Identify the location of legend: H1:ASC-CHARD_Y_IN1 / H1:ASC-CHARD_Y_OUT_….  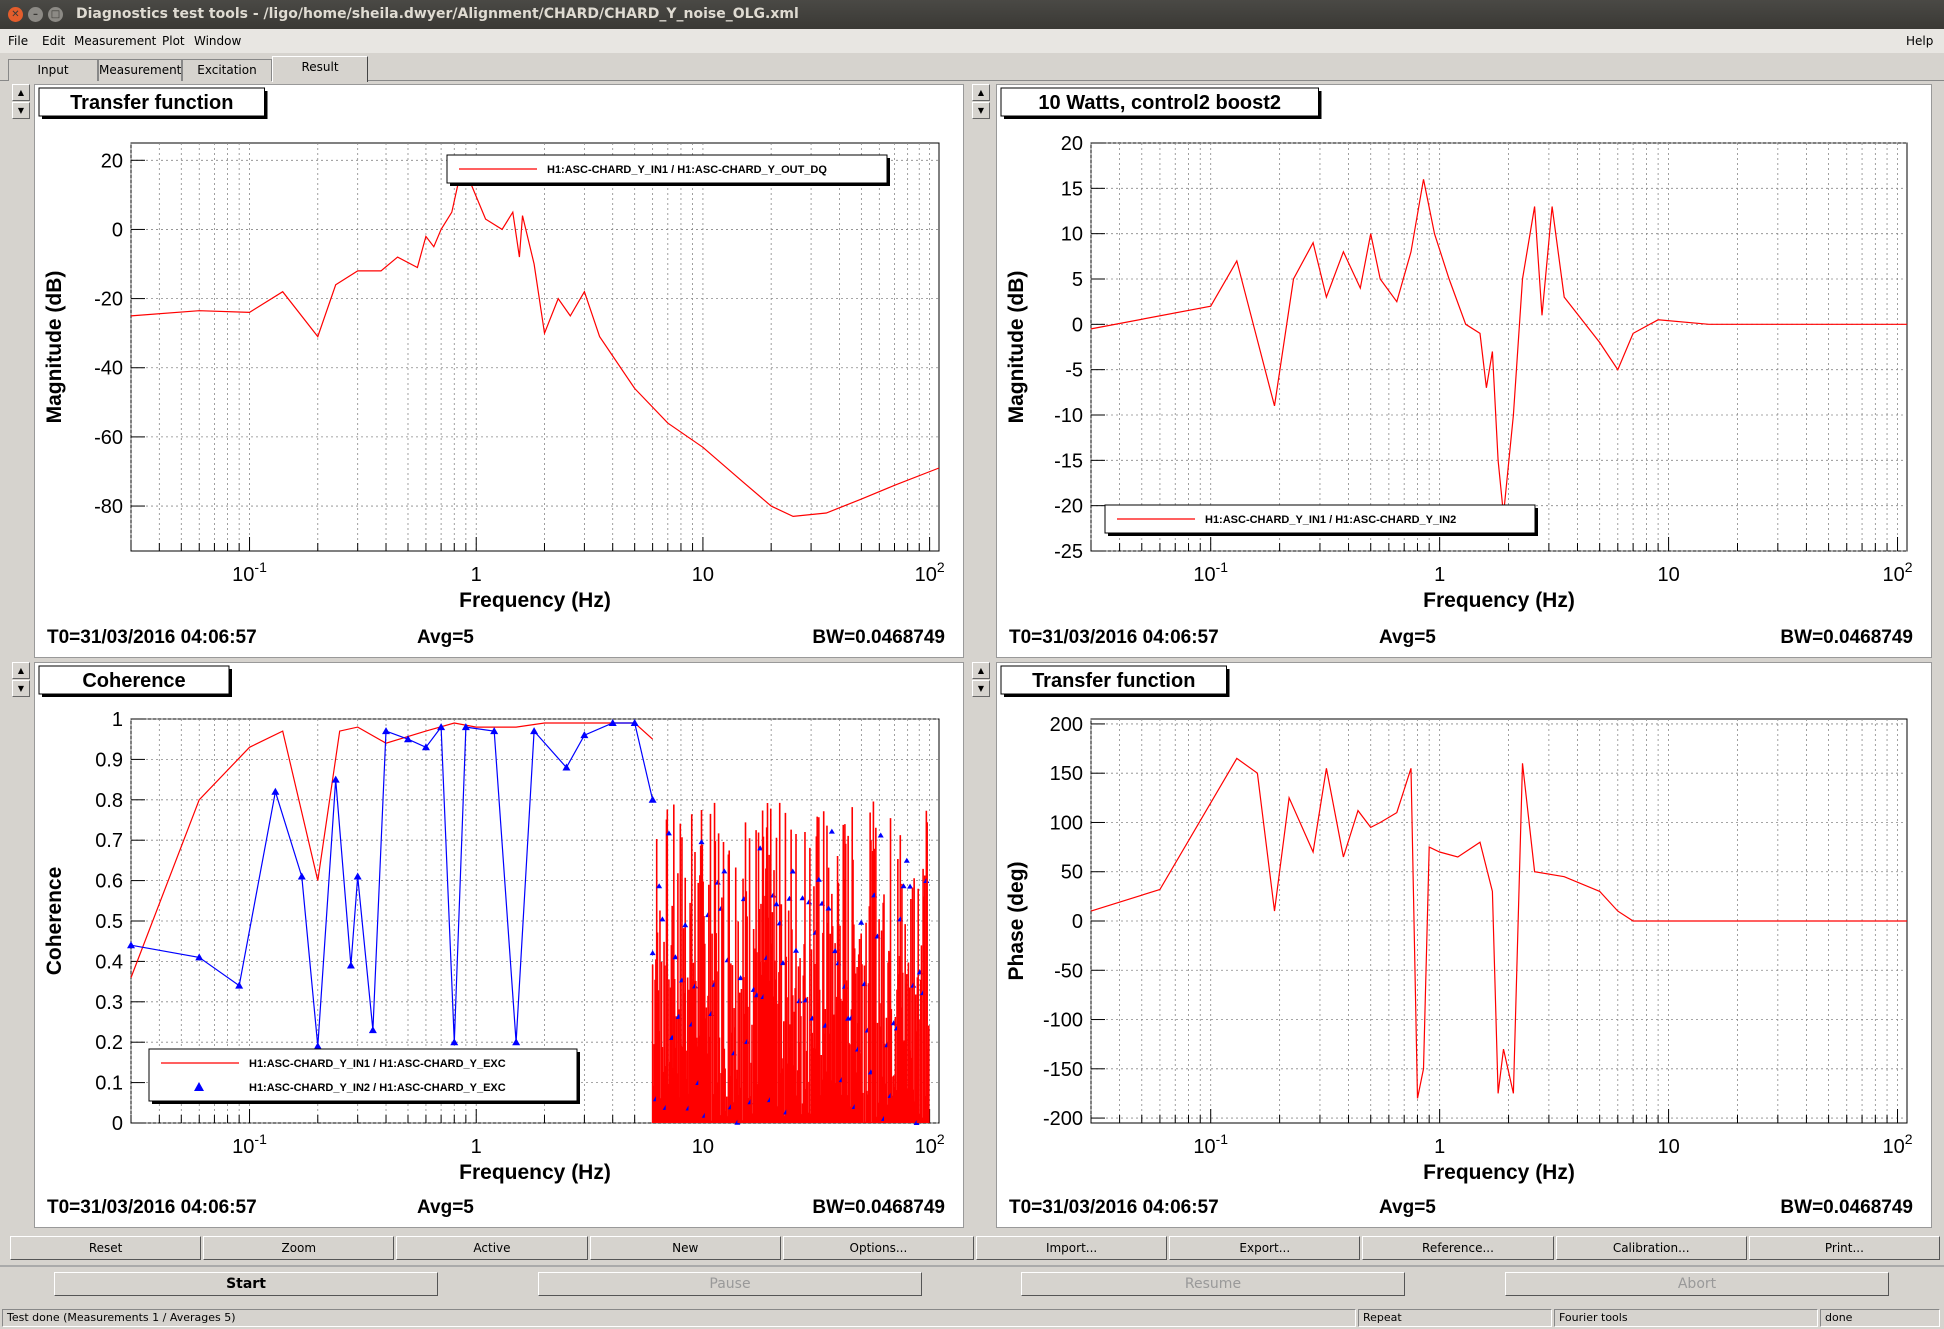
(668, 170).